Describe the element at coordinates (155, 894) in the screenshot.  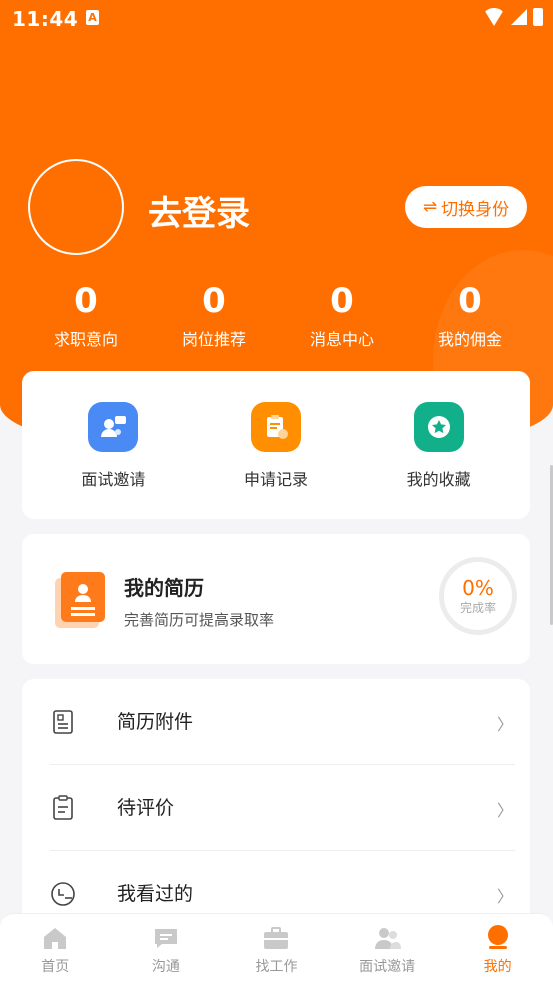
I see `menu-item-label: 我看过的` at that location.